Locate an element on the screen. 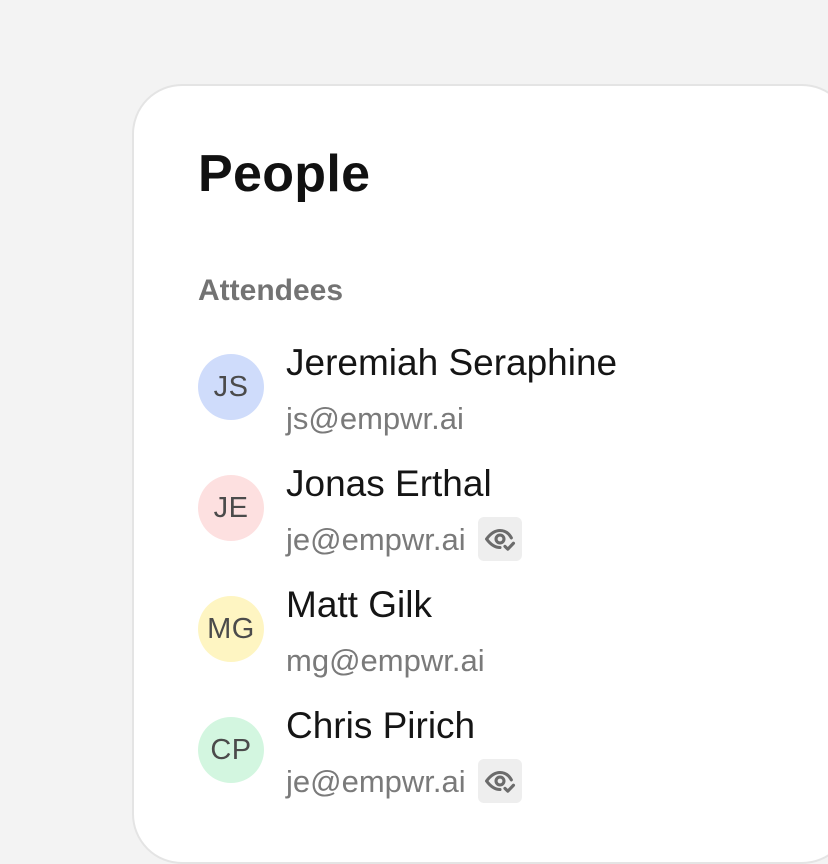 This screenshot has width=828, height=864. attendee-name: Chris Pirich is located at coordinates (381, 725).